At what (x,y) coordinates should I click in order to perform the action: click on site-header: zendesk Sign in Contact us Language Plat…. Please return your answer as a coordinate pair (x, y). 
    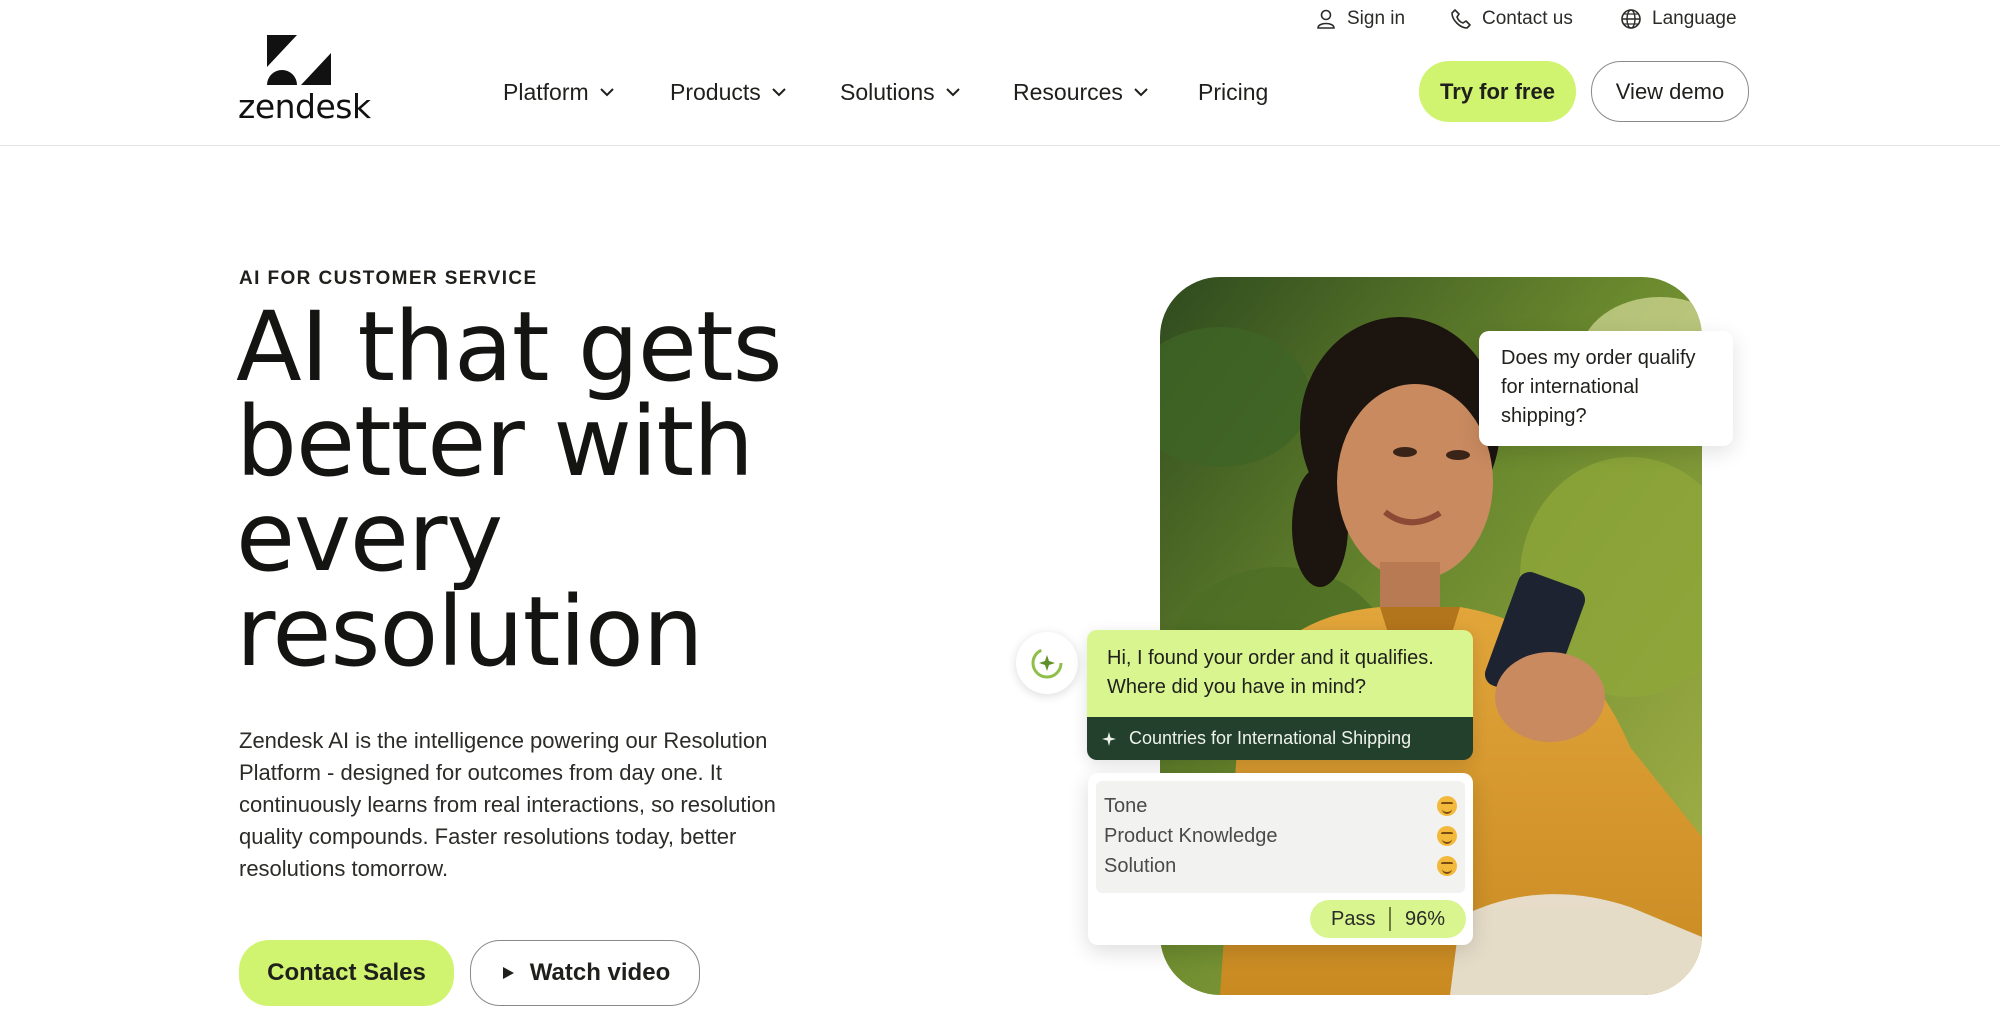
    Looking at the image, I should click on (1000, 73).